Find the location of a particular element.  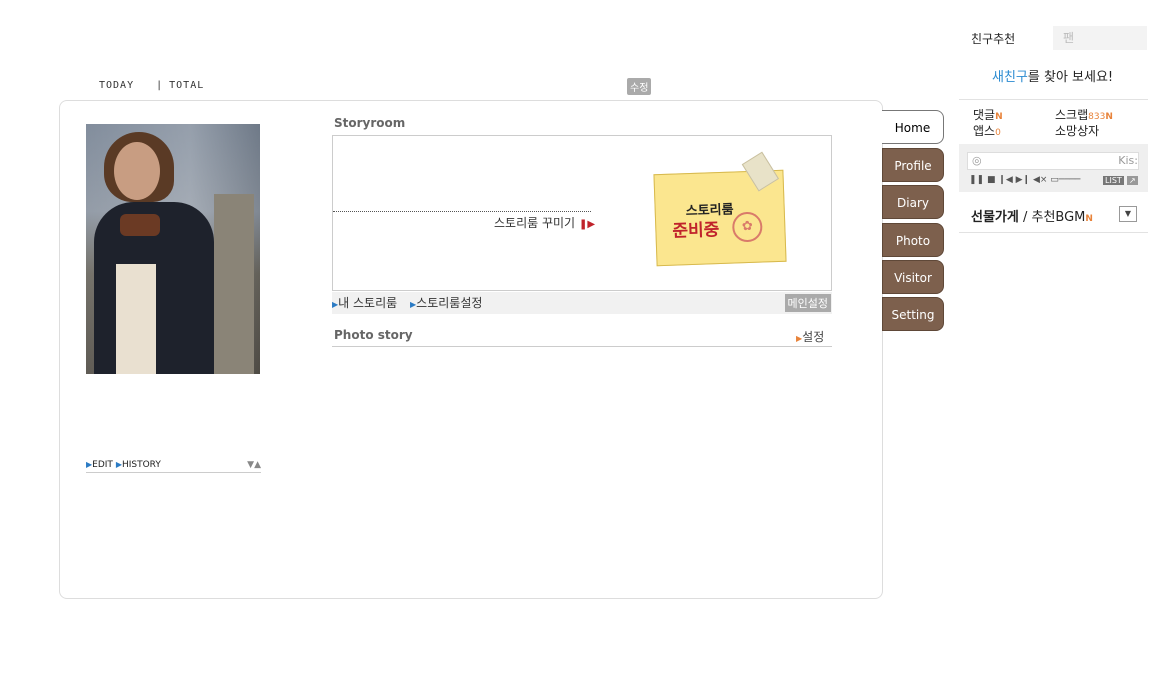

decorate-storyroom-link: 스토리룸 꾸미기 ❚▶ is located at coordinates (544, 222).